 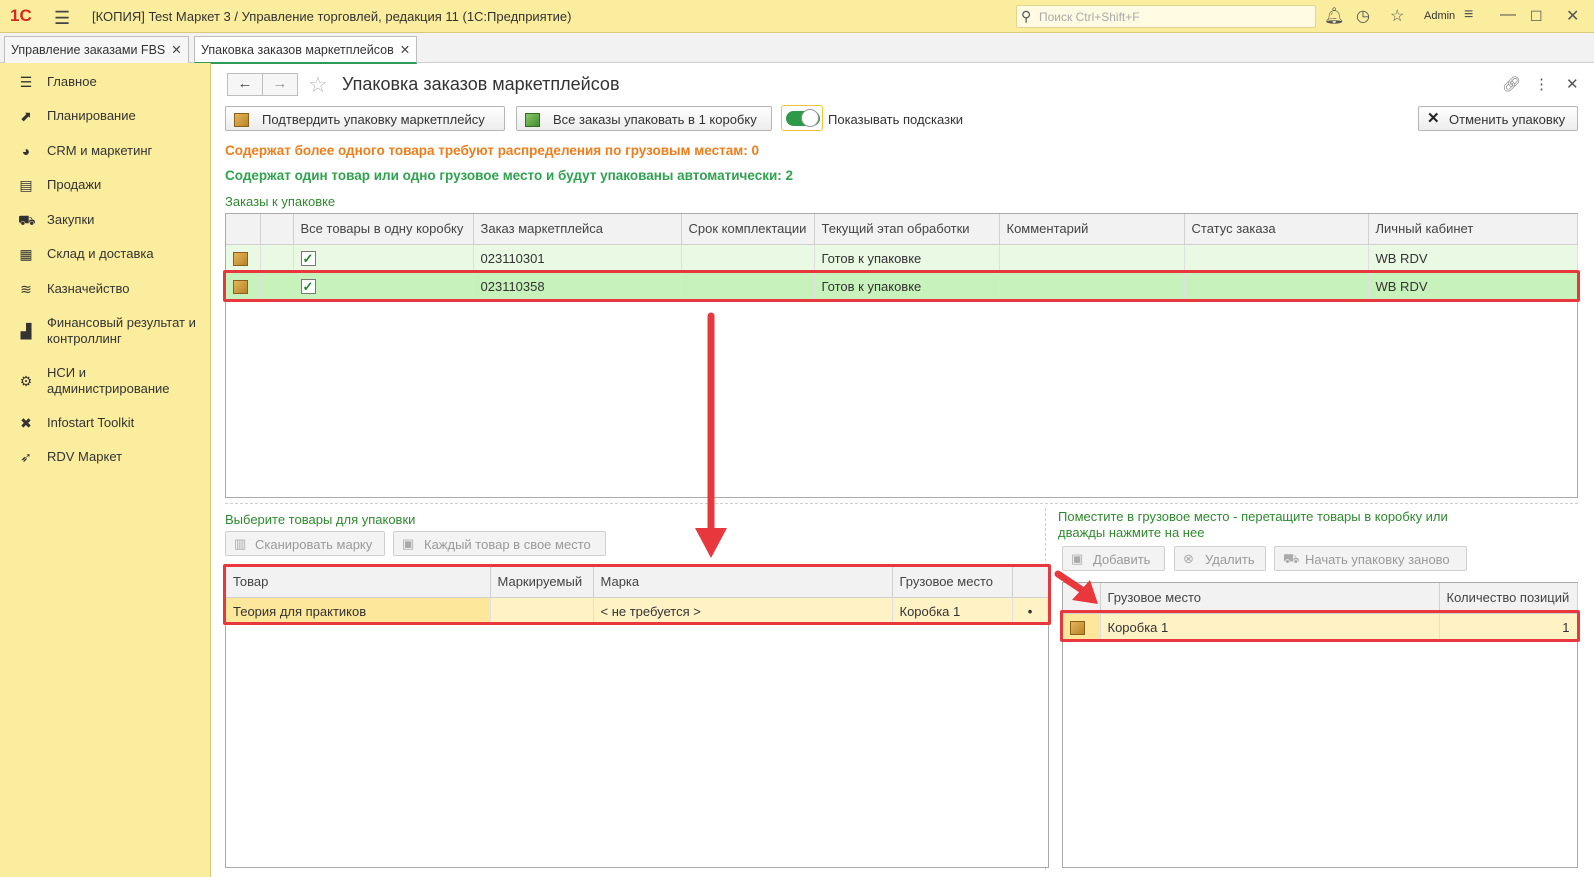 I want to click on annotation-arrows, so click(x=896, y=458).